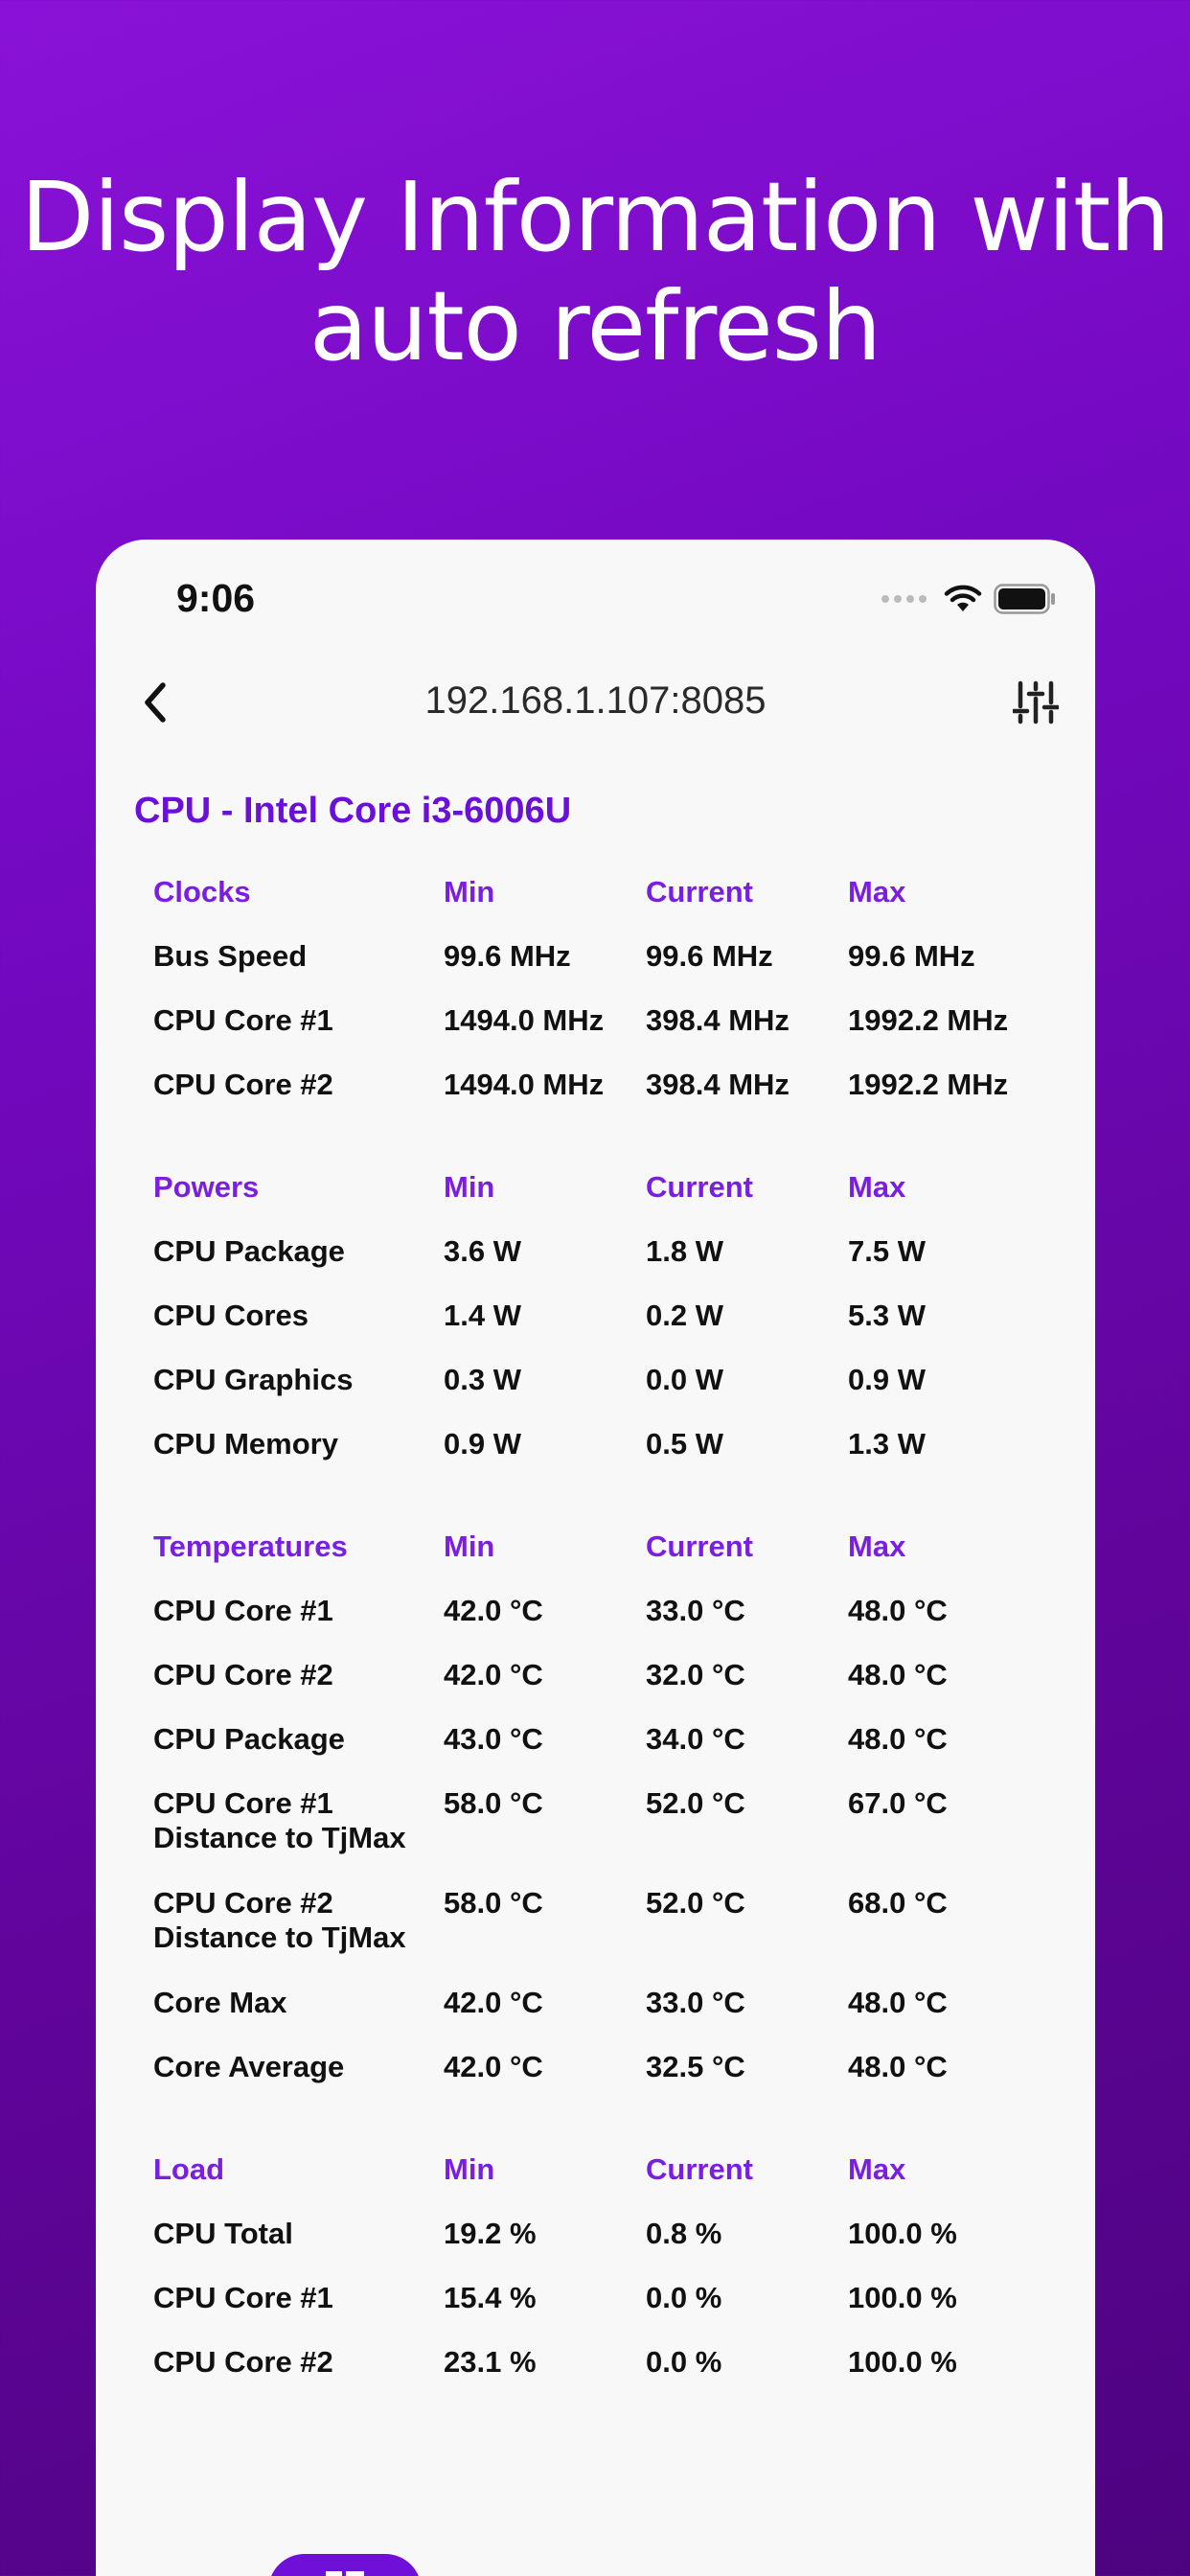 The height and width of the screenshot is (2576, 1190). I want to click on headline-line-2: auto refresh, so click(595, 326).